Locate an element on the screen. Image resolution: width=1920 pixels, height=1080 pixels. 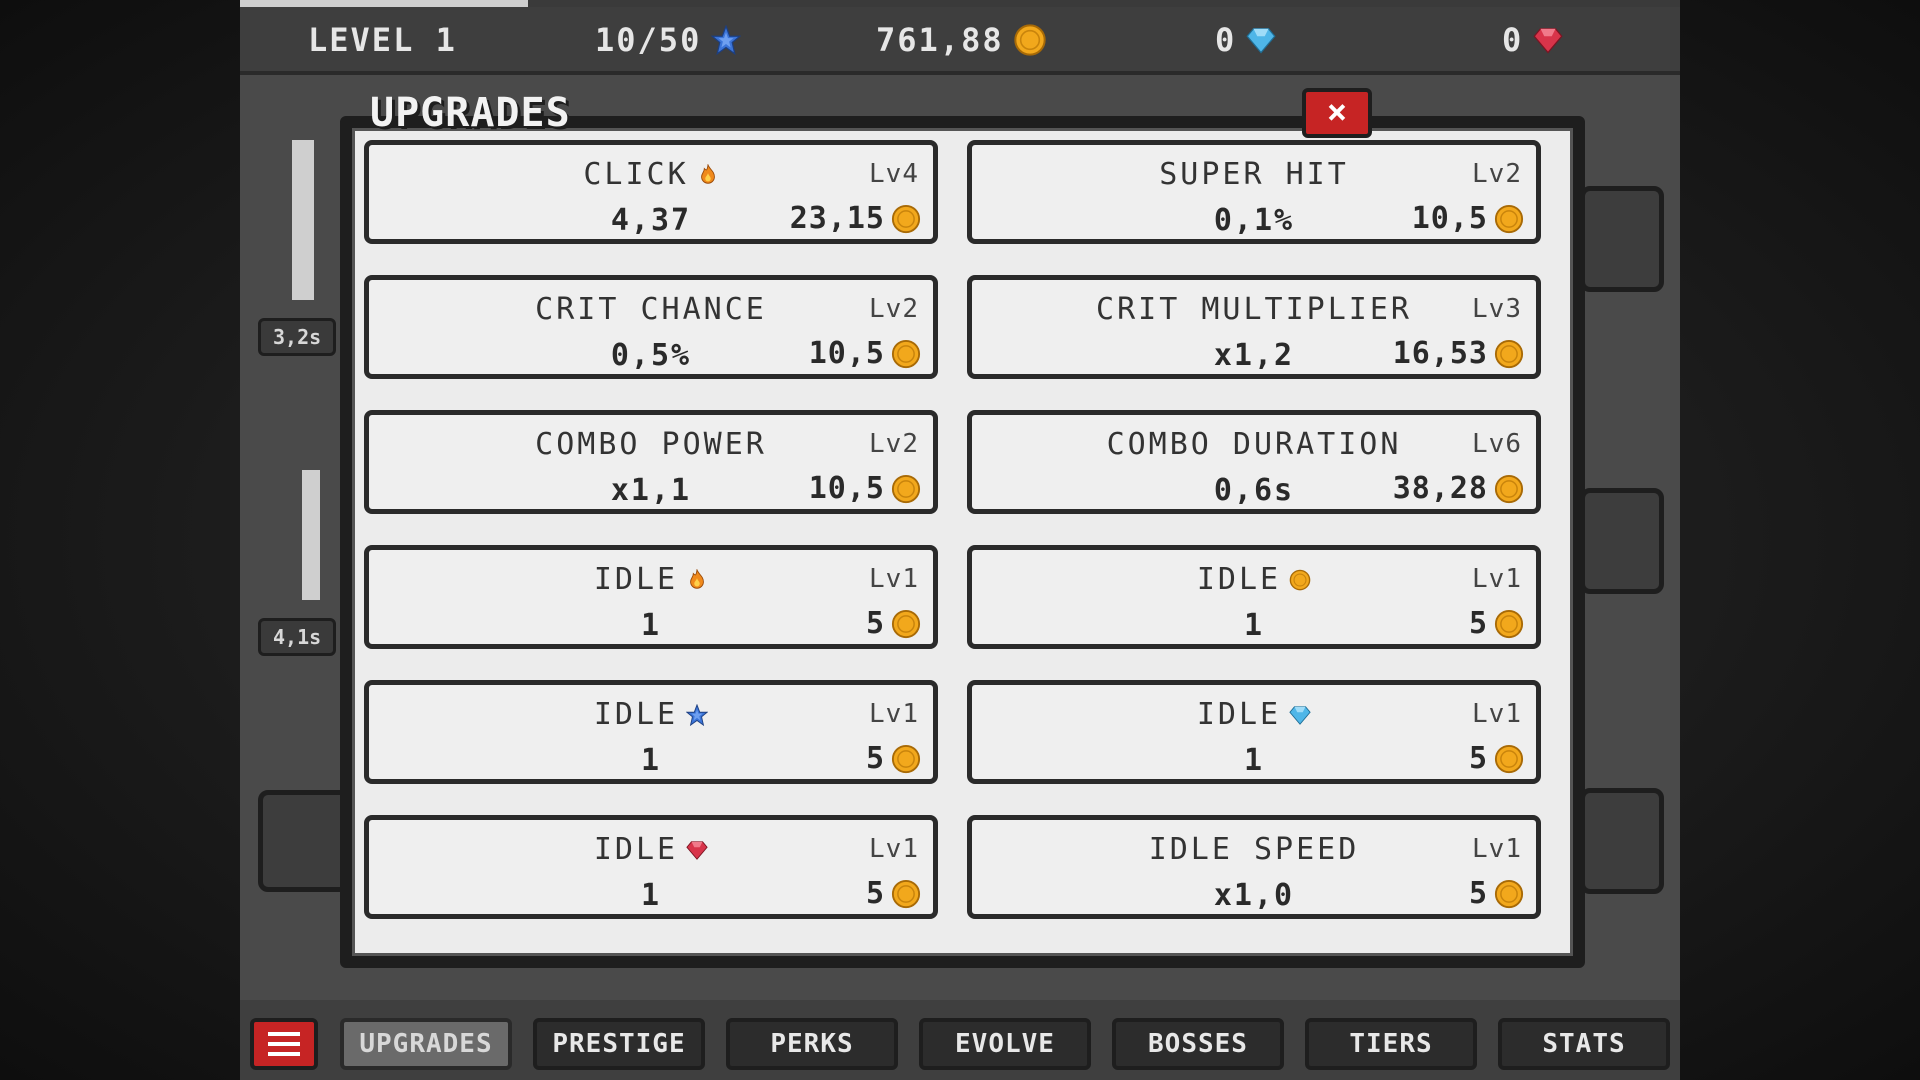
diamonds-counter: 0 is located at coordinates (1245, 40).